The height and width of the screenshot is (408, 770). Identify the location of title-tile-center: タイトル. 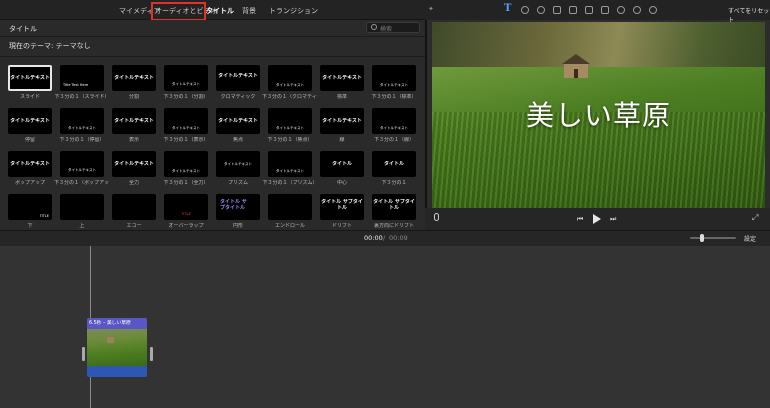
(342, 164).